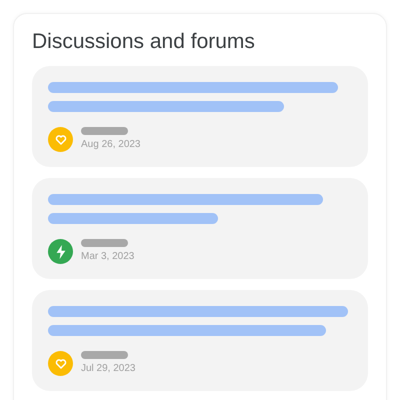  Describe the element at coordinates (108, 369) in the screenshot. I see `post-date: Jul 29, 2023` at that location.